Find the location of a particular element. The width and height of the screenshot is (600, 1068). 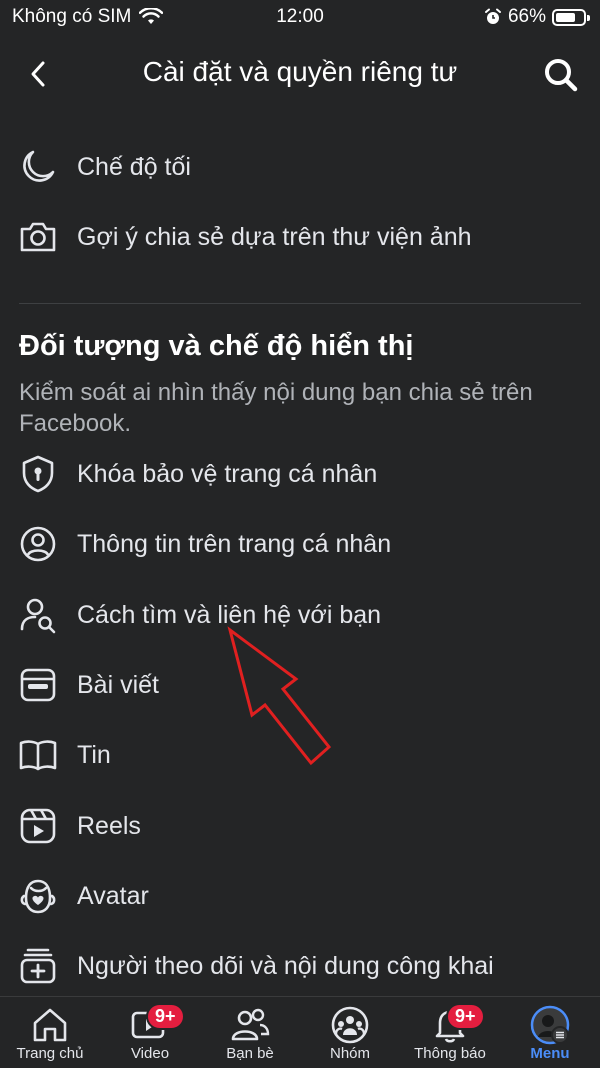

setting-item-followers: Người theo dõi và nội dung công khai is located at coordinates (300, 966).